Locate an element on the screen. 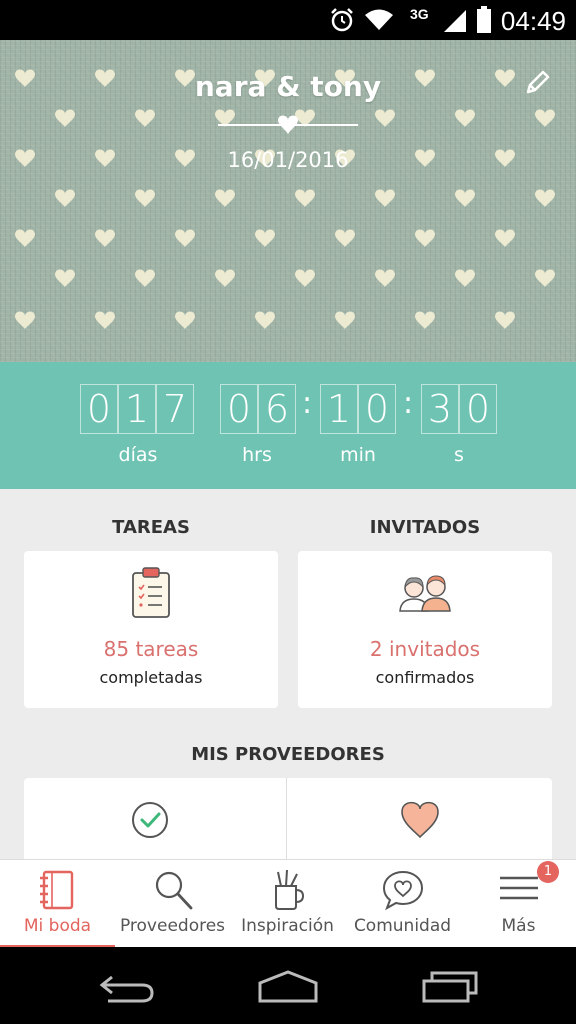  clock-time: 04:49 is located at coordinates (533, 21).